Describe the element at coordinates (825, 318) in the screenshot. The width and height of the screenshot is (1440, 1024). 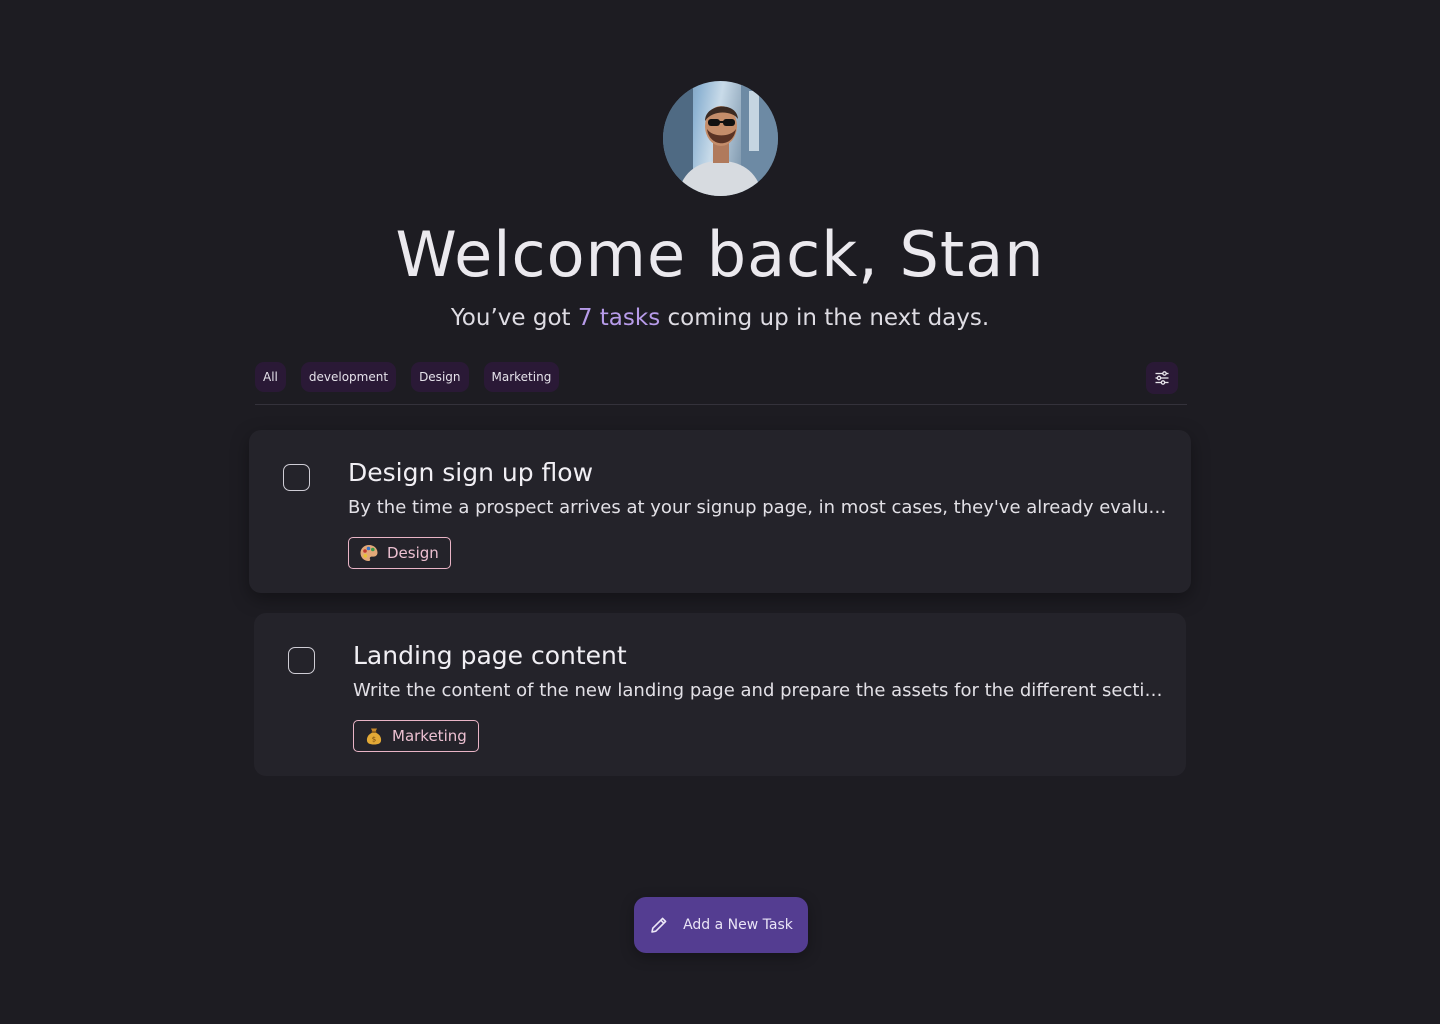
I see `subtitle-suffix: coming up in the next days.` at that location.